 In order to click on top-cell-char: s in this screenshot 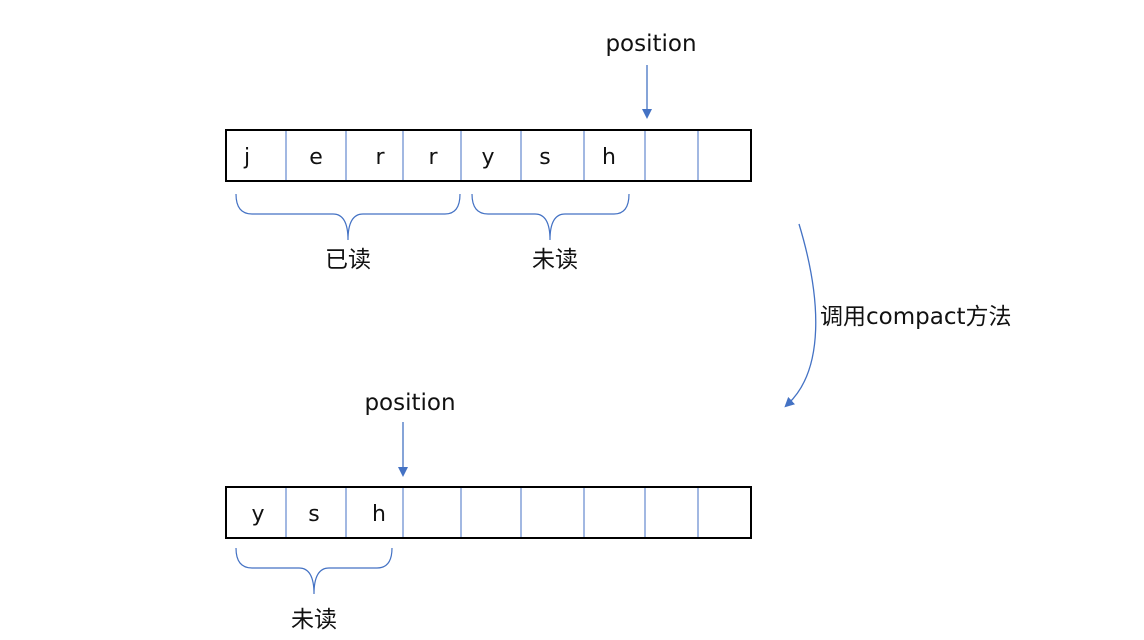, I will do `click(544, 157)`.